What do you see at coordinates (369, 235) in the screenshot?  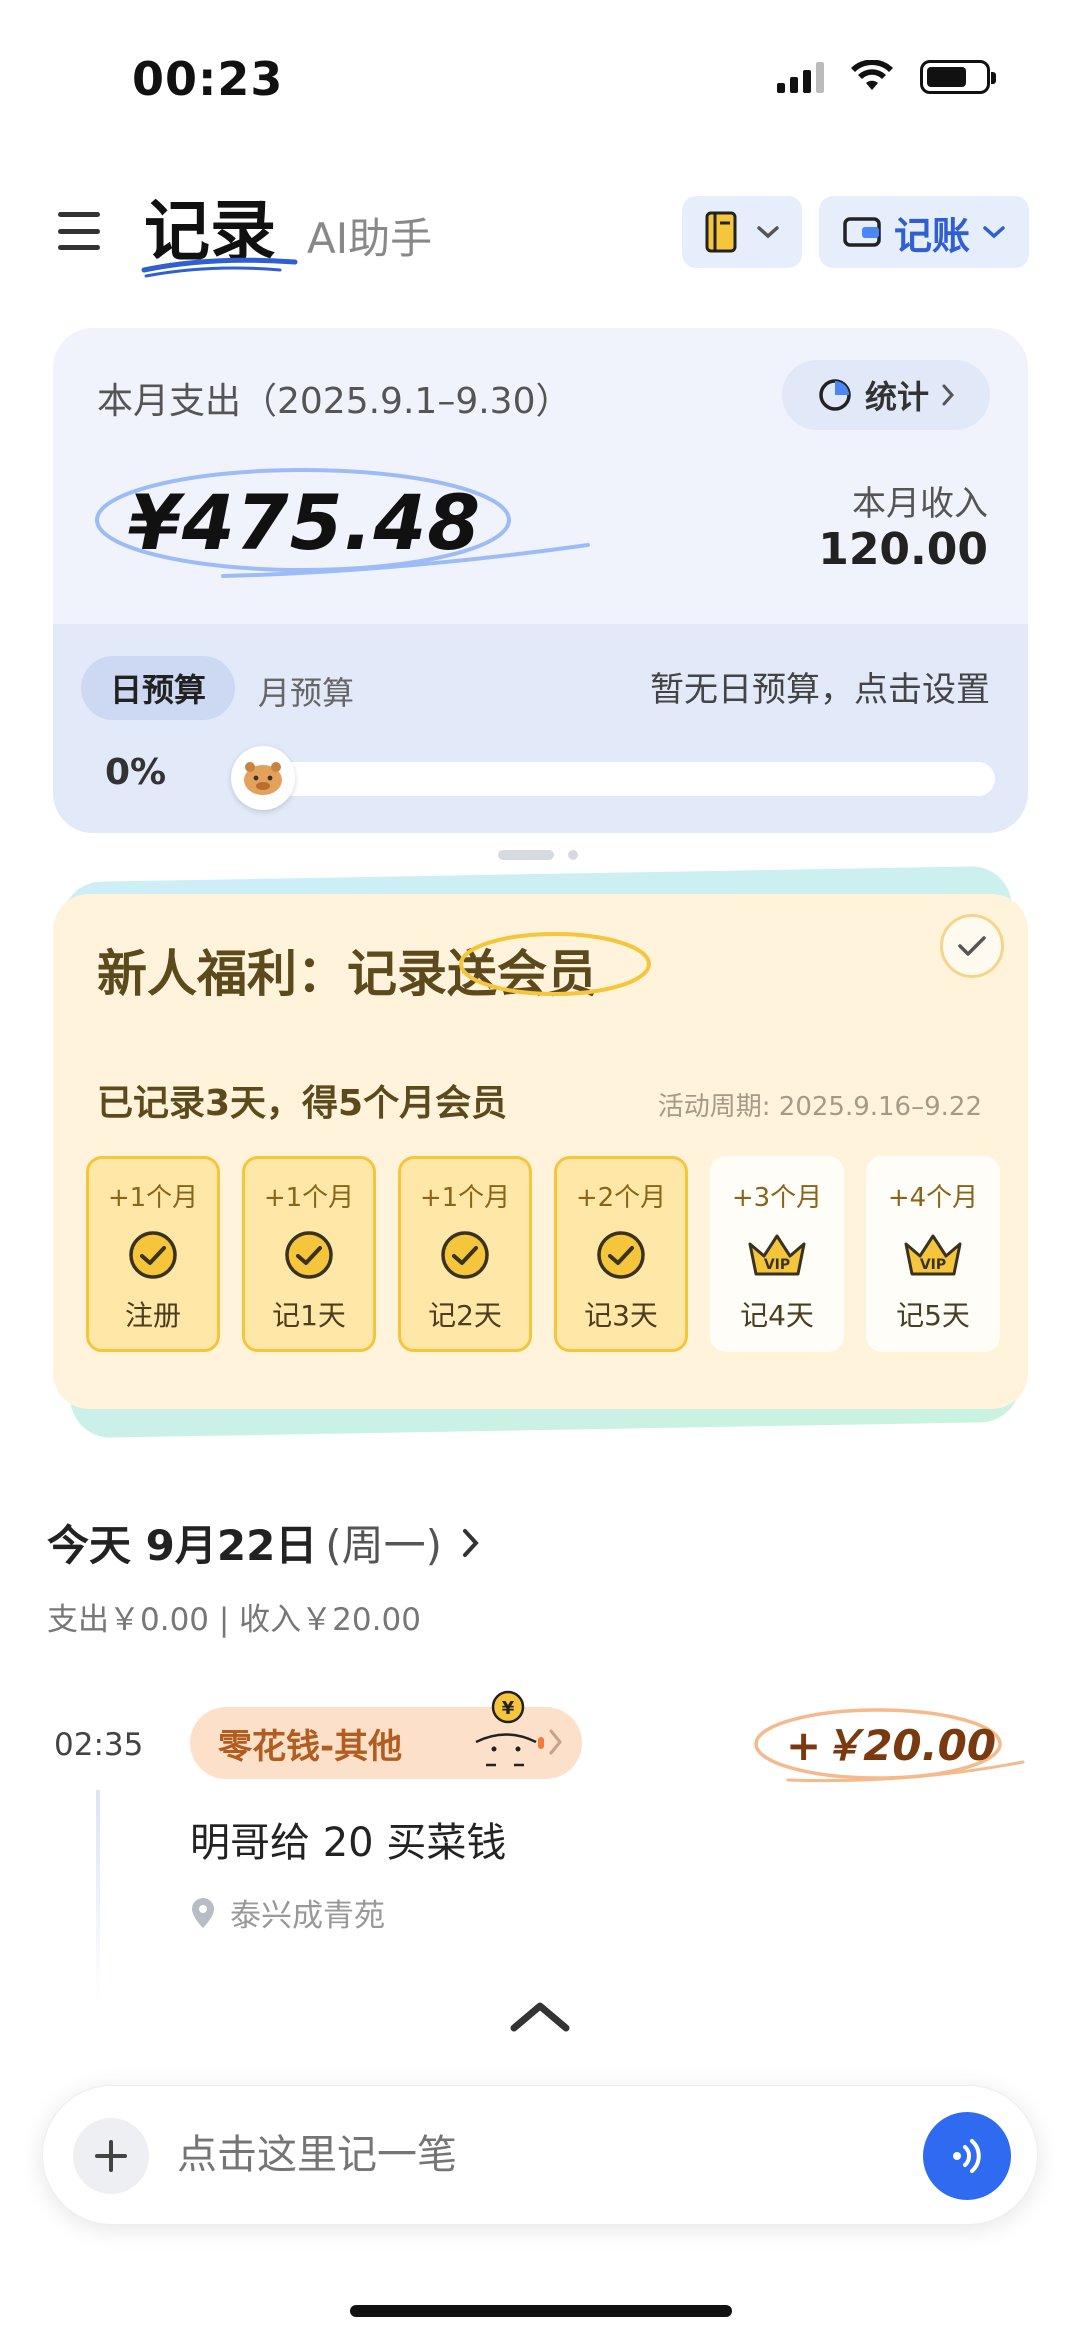 I see `tab-ai-assistant: AI助手` at bounding box center [369, 235].